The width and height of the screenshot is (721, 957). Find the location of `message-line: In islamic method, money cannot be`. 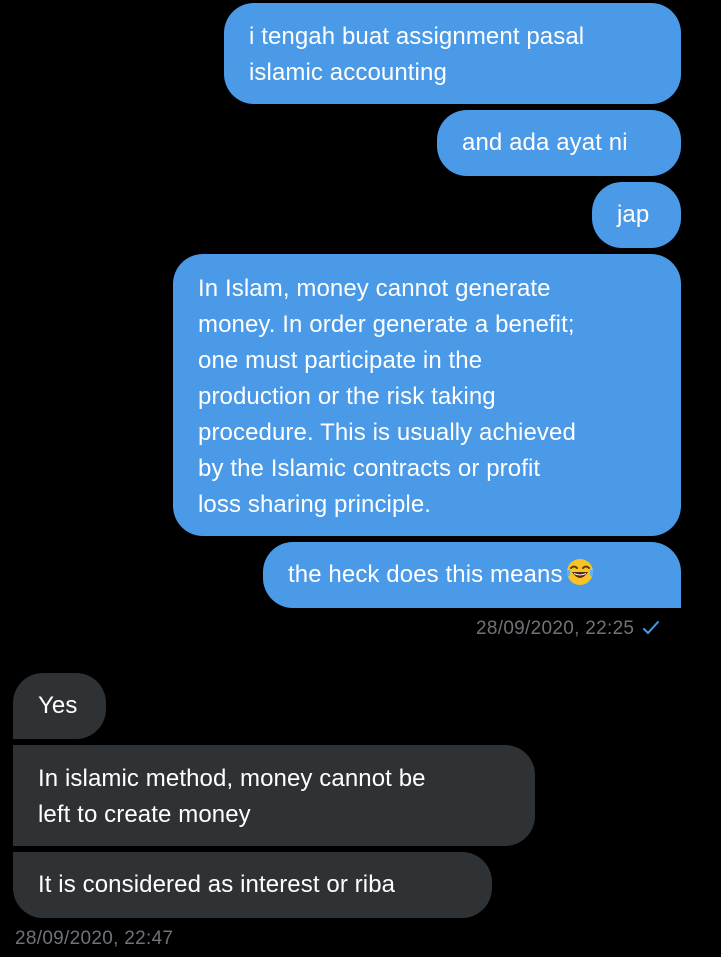

message-line: In islamic method, money cannot be is located at coordinates (232, 778).